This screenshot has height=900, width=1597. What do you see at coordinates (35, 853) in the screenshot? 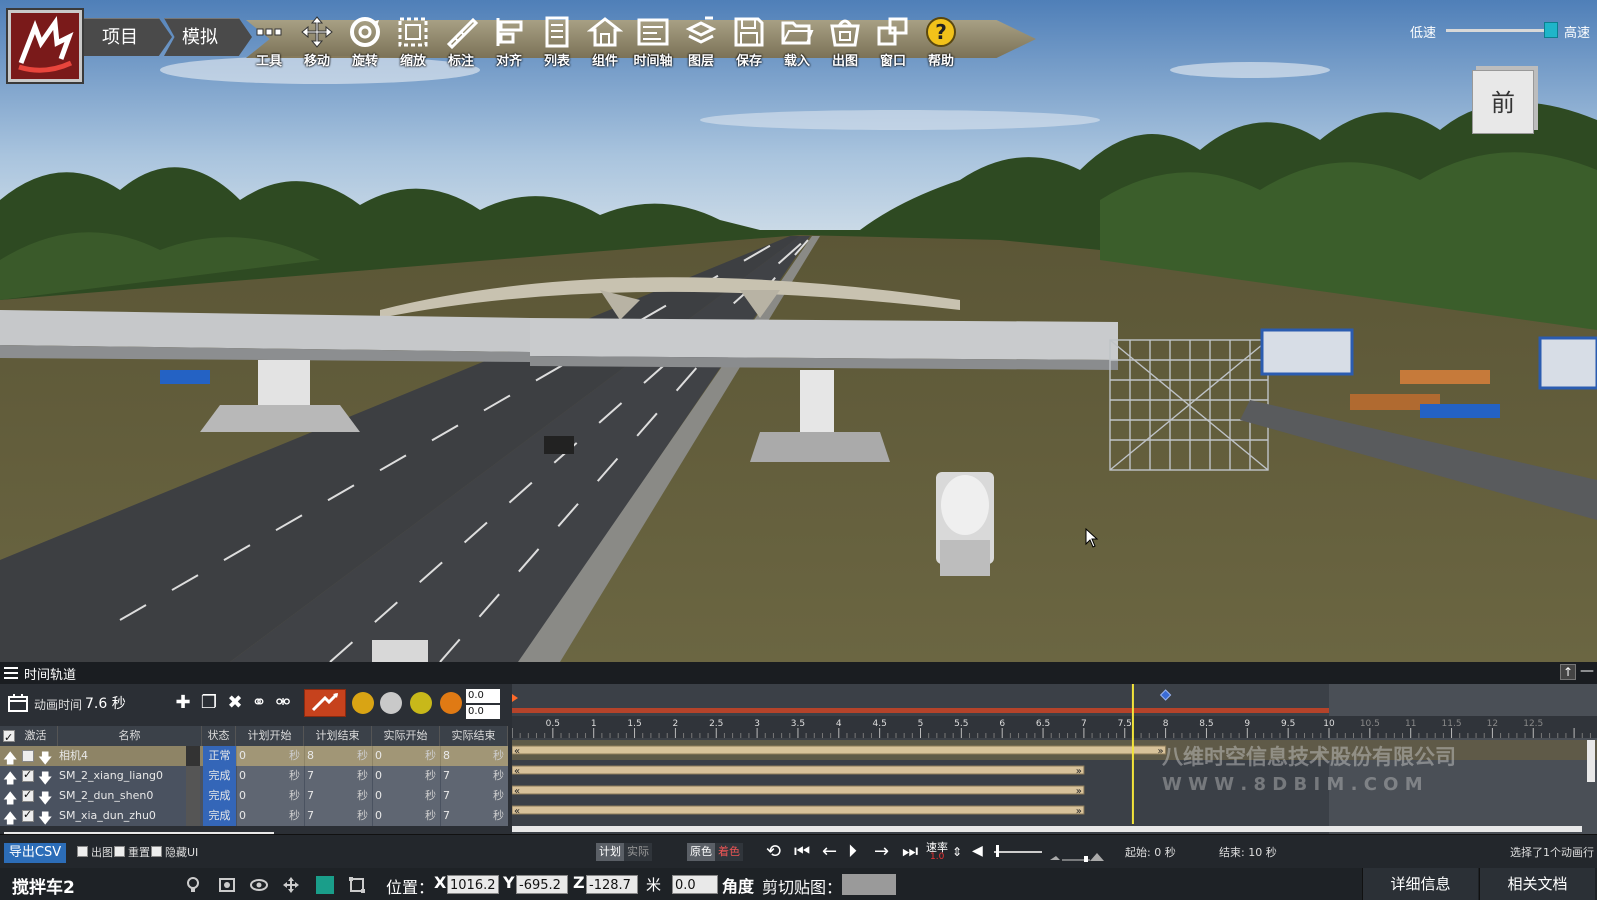
I see `export-csv-button: 导出CSV` at bounding box center [35, 853].